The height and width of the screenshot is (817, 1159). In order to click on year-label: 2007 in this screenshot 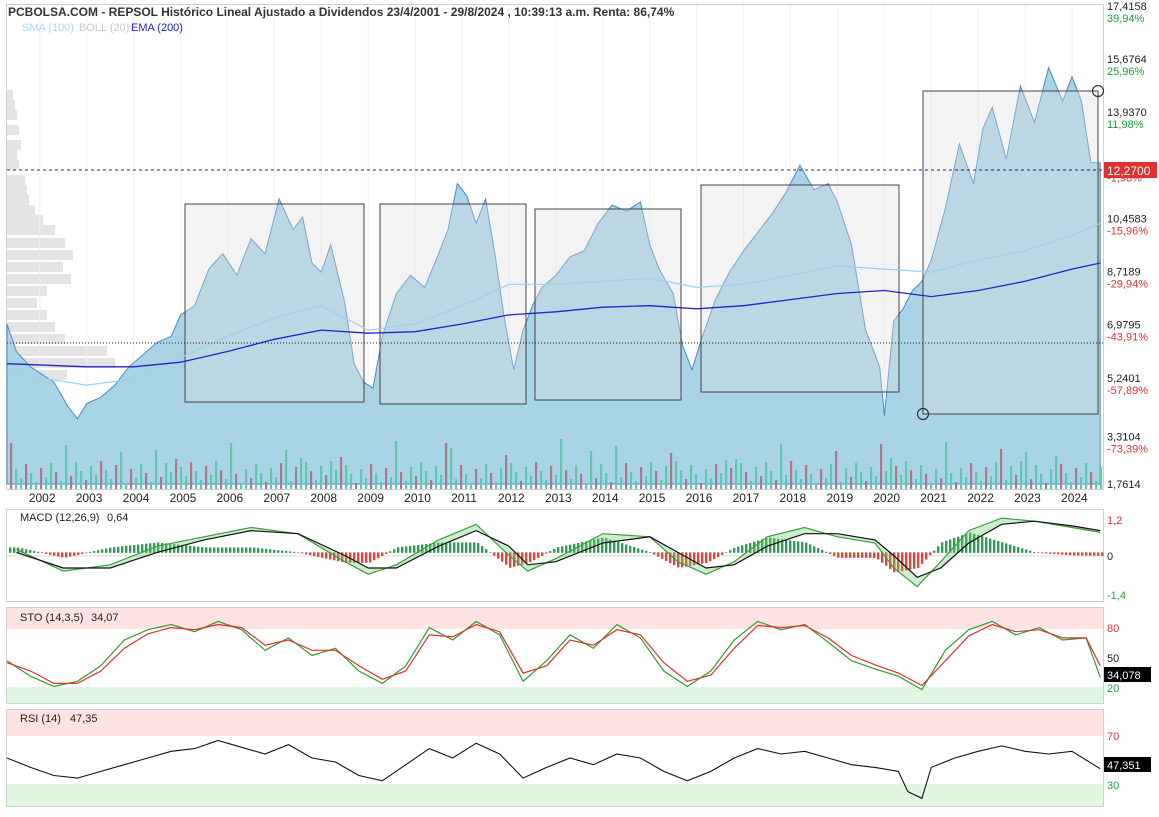, I will do `click(276, 498)`.